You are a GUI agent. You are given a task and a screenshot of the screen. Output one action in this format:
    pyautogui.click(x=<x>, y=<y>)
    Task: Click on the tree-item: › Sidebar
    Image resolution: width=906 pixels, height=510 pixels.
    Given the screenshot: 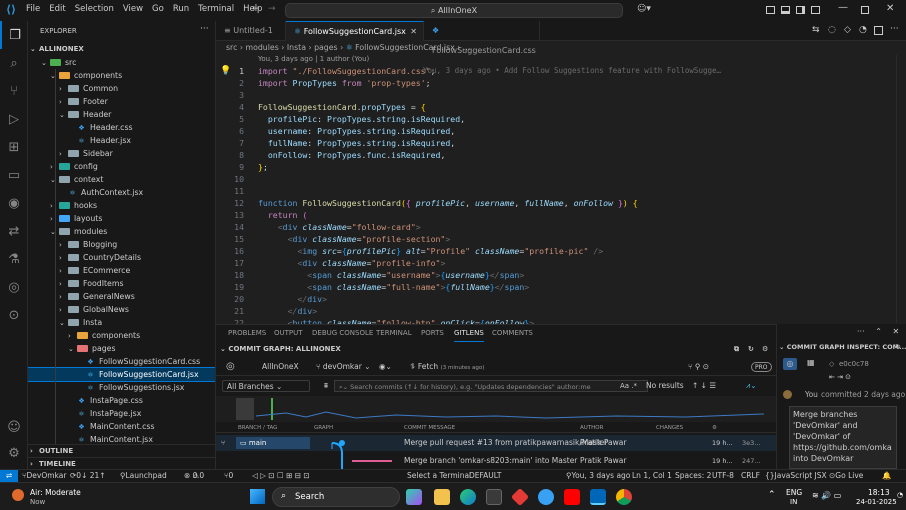 What is the action you would take?
    pyautogui.click(x=121, y=153)
    